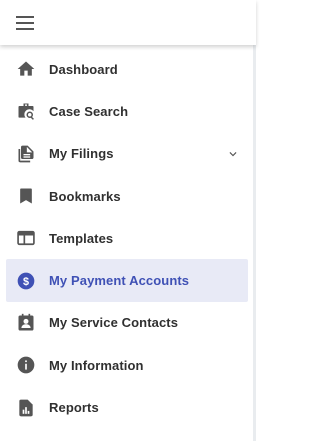 The width and height of the screenshot is (320, 441). I want to click on nav-label: My Information, so click(96, 365).